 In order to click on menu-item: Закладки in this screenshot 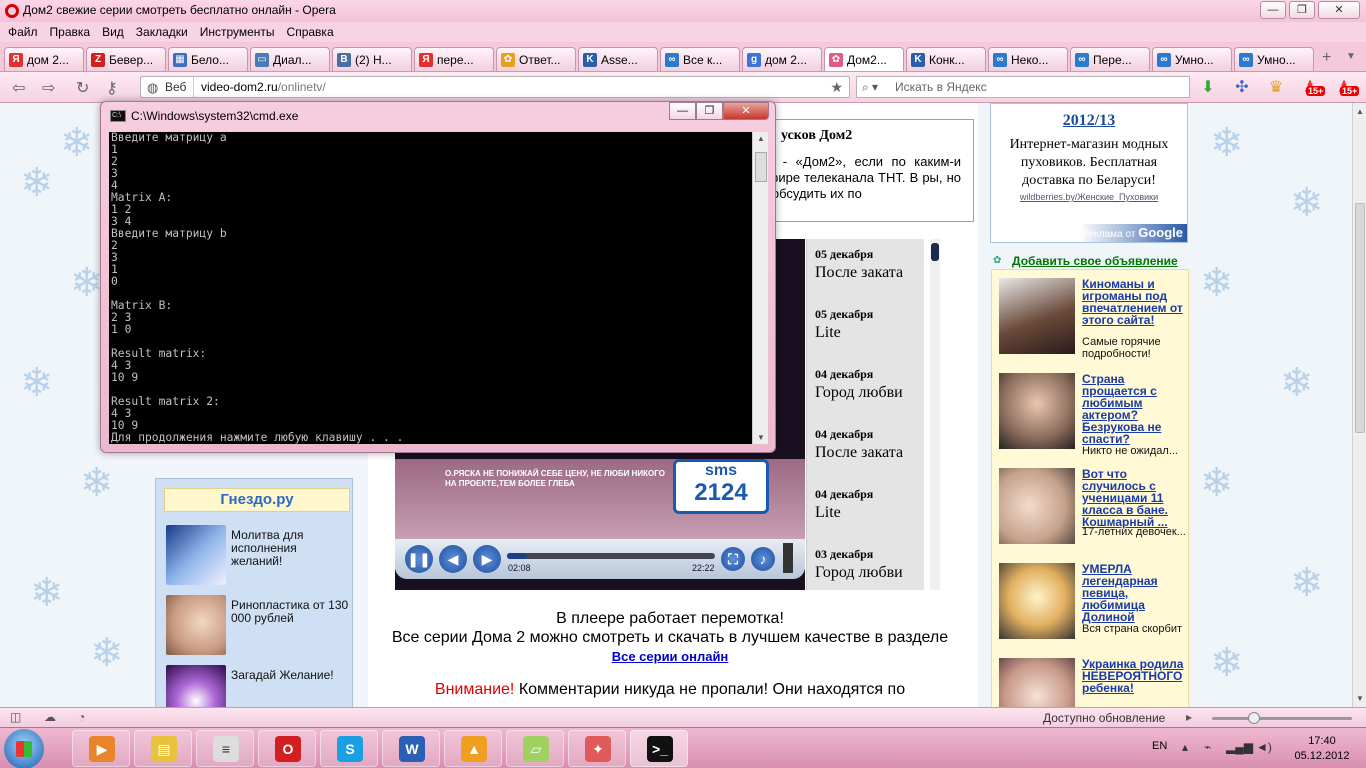, I will do `click(162, 32)`.